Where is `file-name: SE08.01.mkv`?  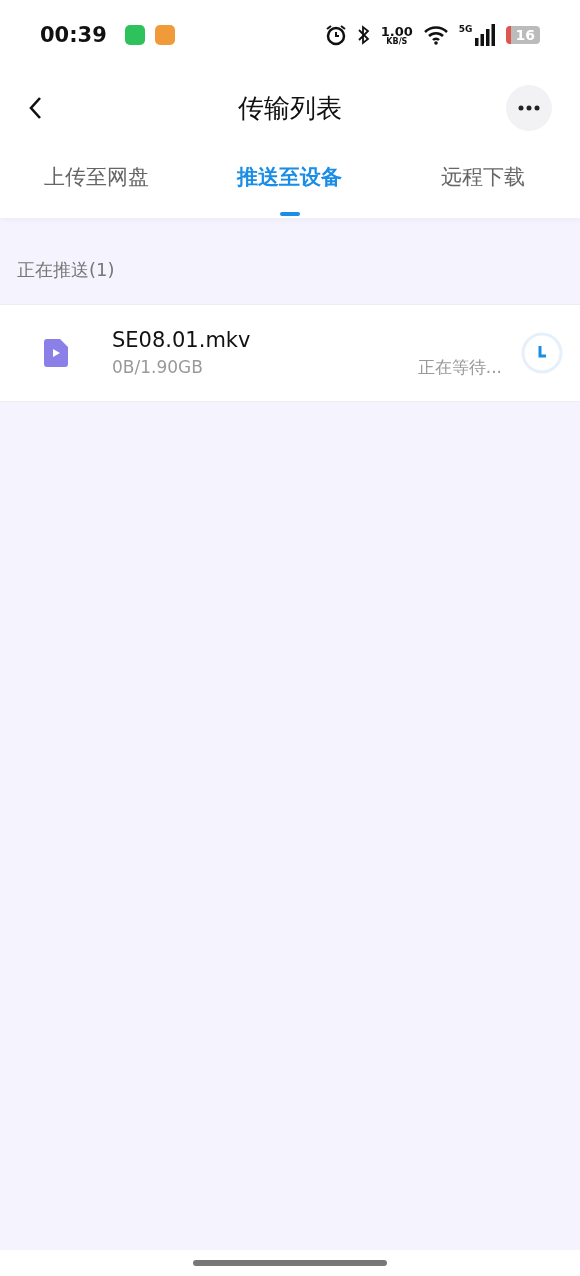
file-name: SE08.01.mkv is located at coordinates (182, 339).